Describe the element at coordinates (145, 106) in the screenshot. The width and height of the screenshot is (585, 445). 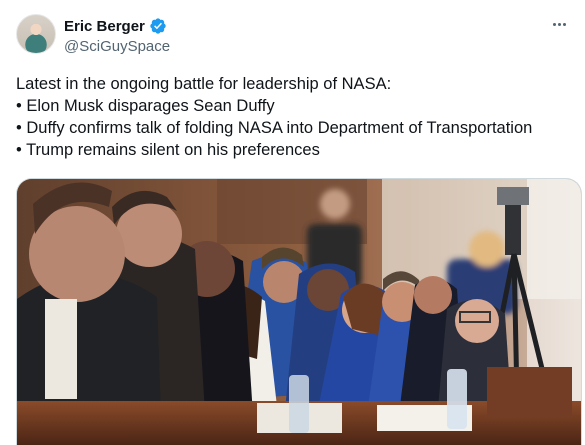
I see `tweet-line: • Elon Musk disparages Sean Duffy` at that location.